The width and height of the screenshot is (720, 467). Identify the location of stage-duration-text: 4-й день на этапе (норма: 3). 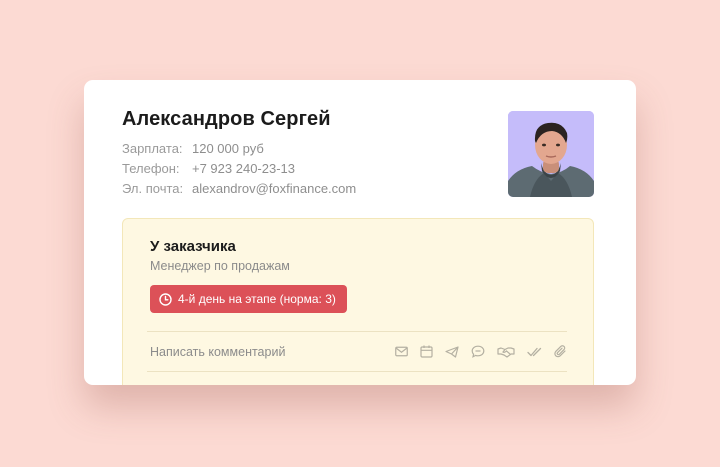
(257, 299).